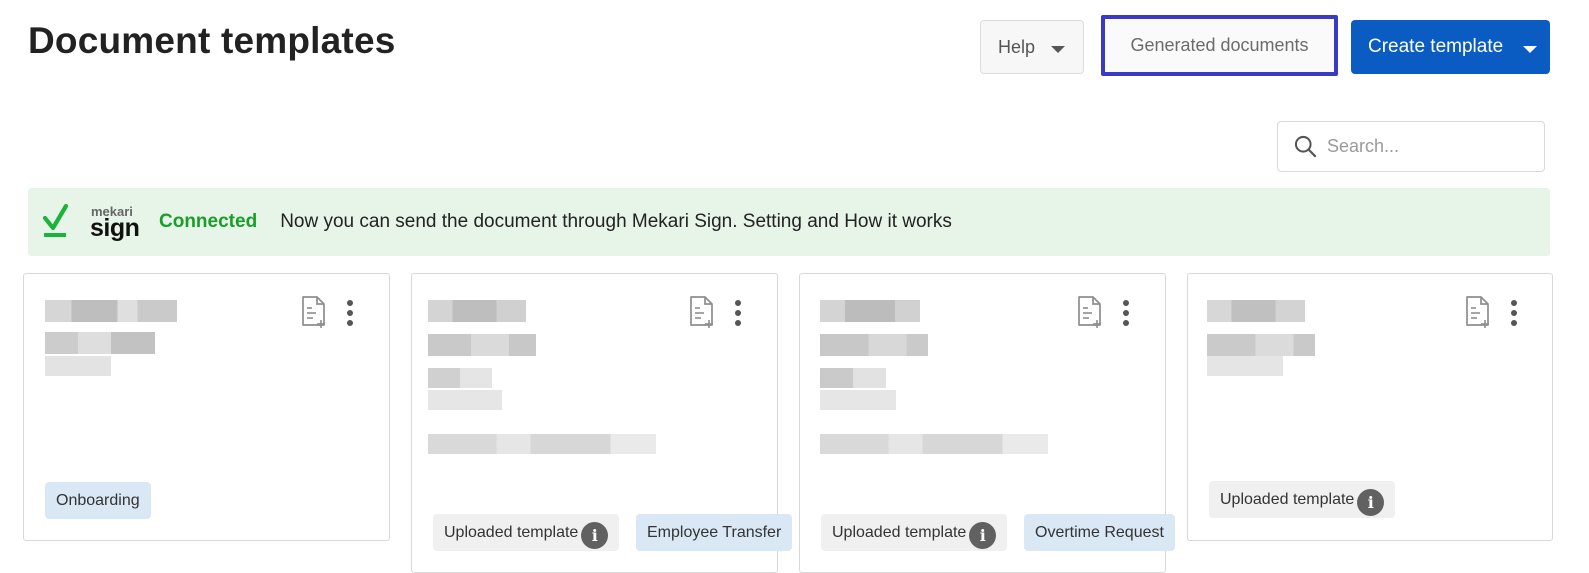 The height and width of the screenshot is (573, 1589). I want to click on search-icon, so click(1305, 146).